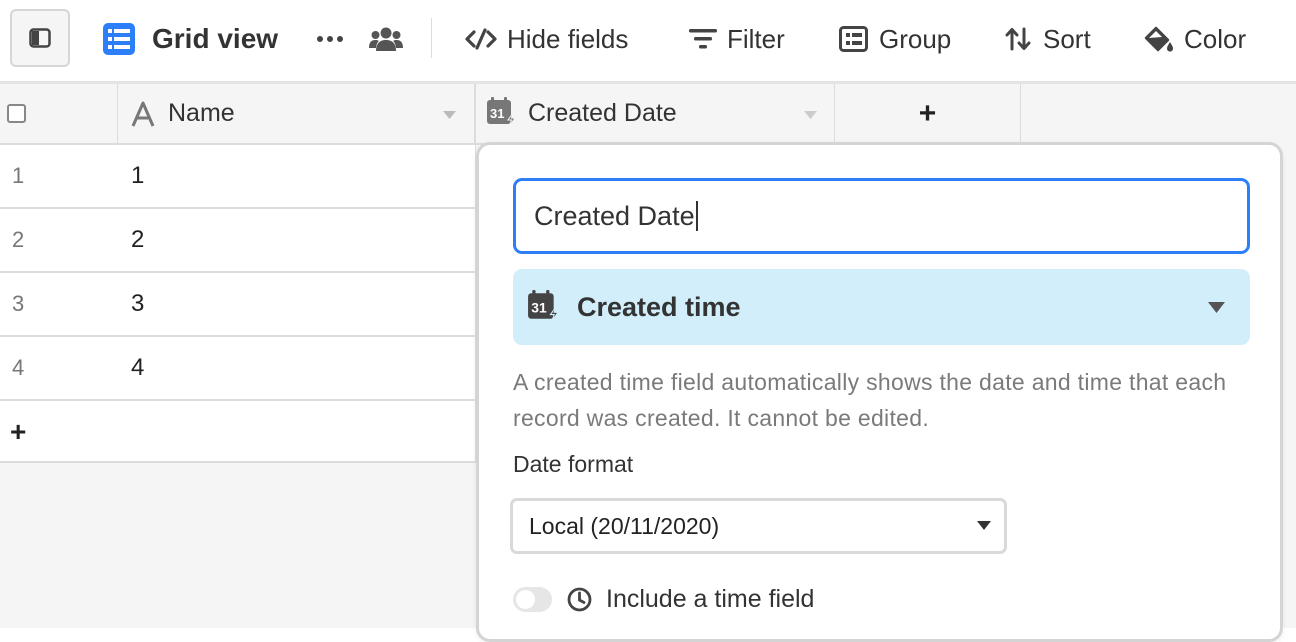 Image resolution: width=1296 pixels, height=642 pixels. I want to click on hide-fields-button: Hide fields, so click(546, 39).